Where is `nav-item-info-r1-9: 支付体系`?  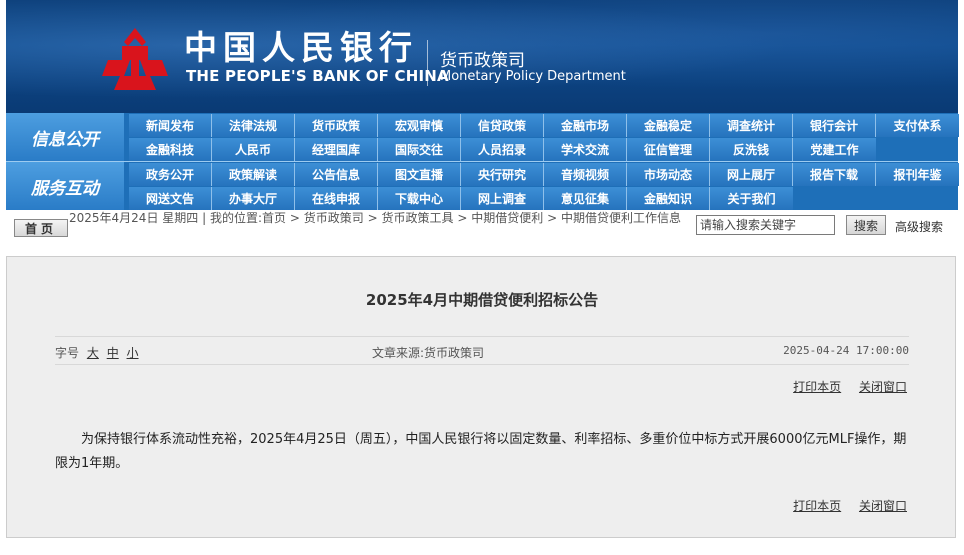
nav-item-info-r1-9: 支付体系 is located at coordinates (917, 125).